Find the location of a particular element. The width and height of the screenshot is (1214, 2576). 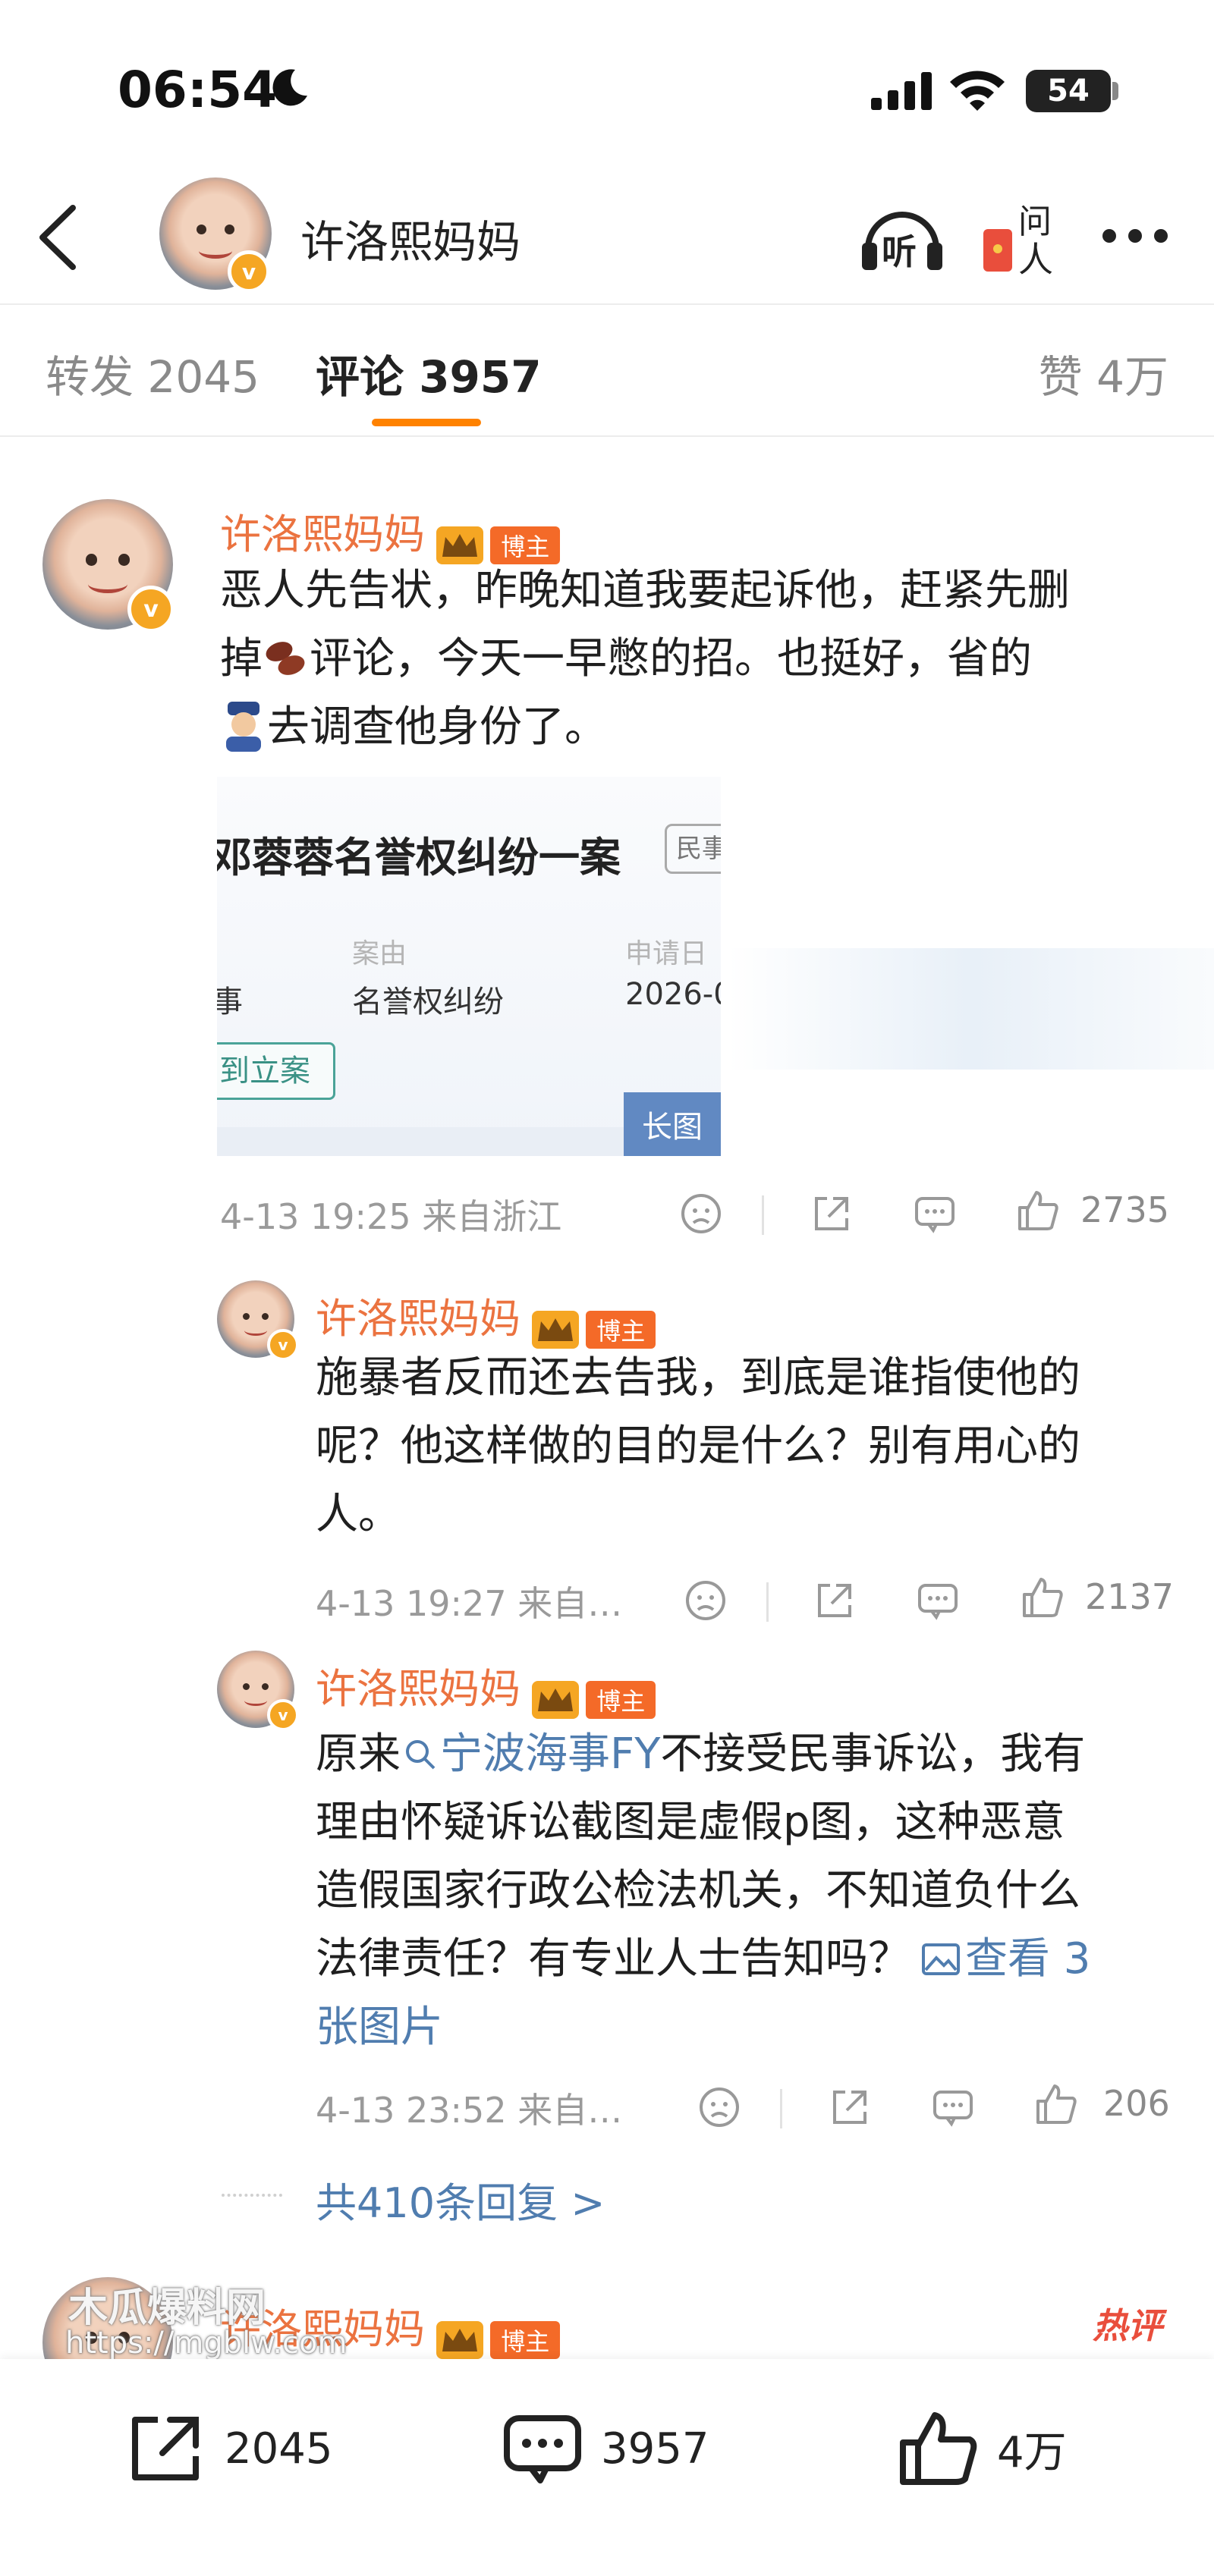

comment-text-segment: 掉 is located at coordinates (241, 658).